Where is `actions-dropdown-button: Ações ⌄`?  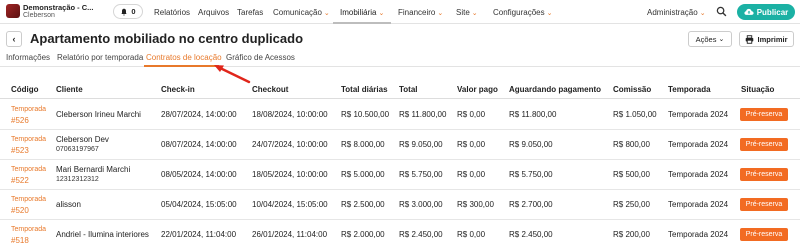 actions-dropdown-button: Ações ⌄ is located at coordinates (710, 39).